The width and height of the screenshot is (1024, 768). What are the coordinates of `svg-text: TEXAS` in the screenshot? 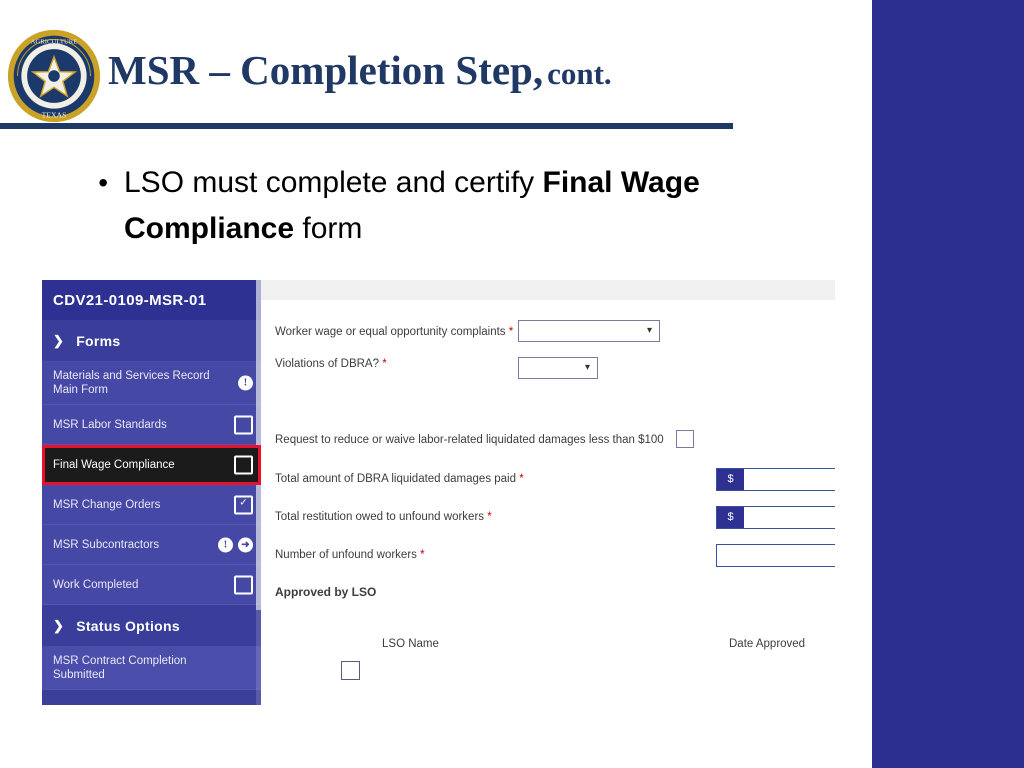 It's located at (54, 114).